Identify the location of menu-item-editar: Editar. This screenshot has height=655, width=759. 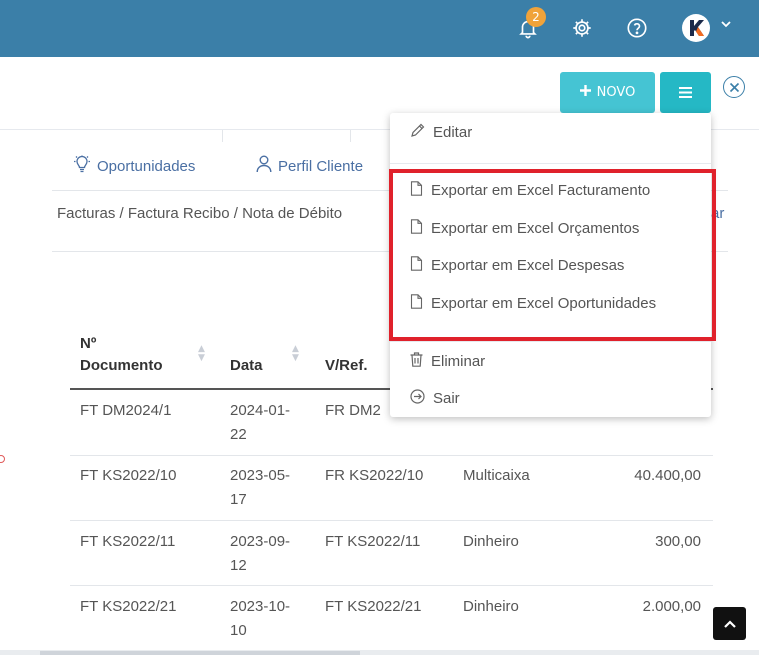
(441, 132).